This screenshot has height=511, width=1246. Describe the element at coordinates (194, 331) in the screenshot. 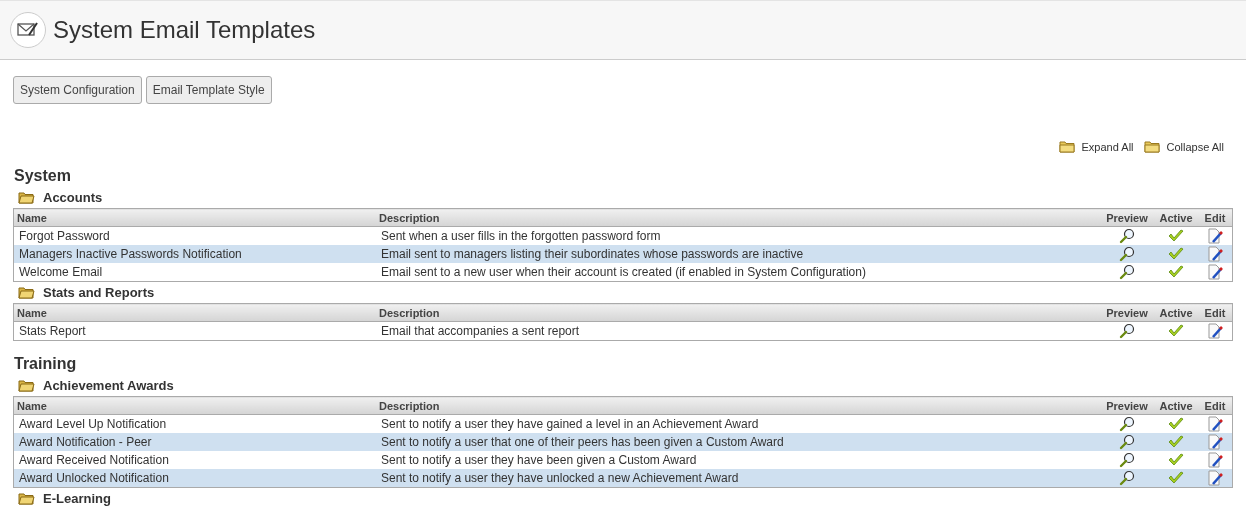

I see `template-name: Stats Report` at that location.